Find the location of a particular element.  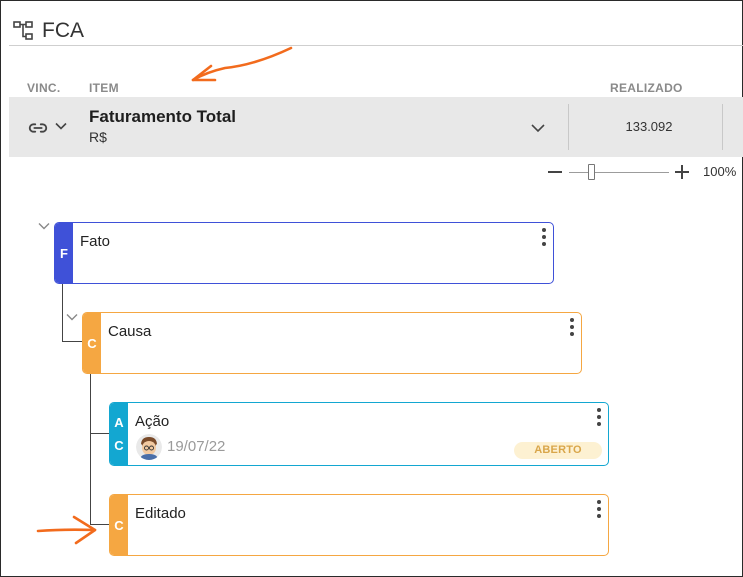

page-header: FCA is located at coordinates (48, 31).